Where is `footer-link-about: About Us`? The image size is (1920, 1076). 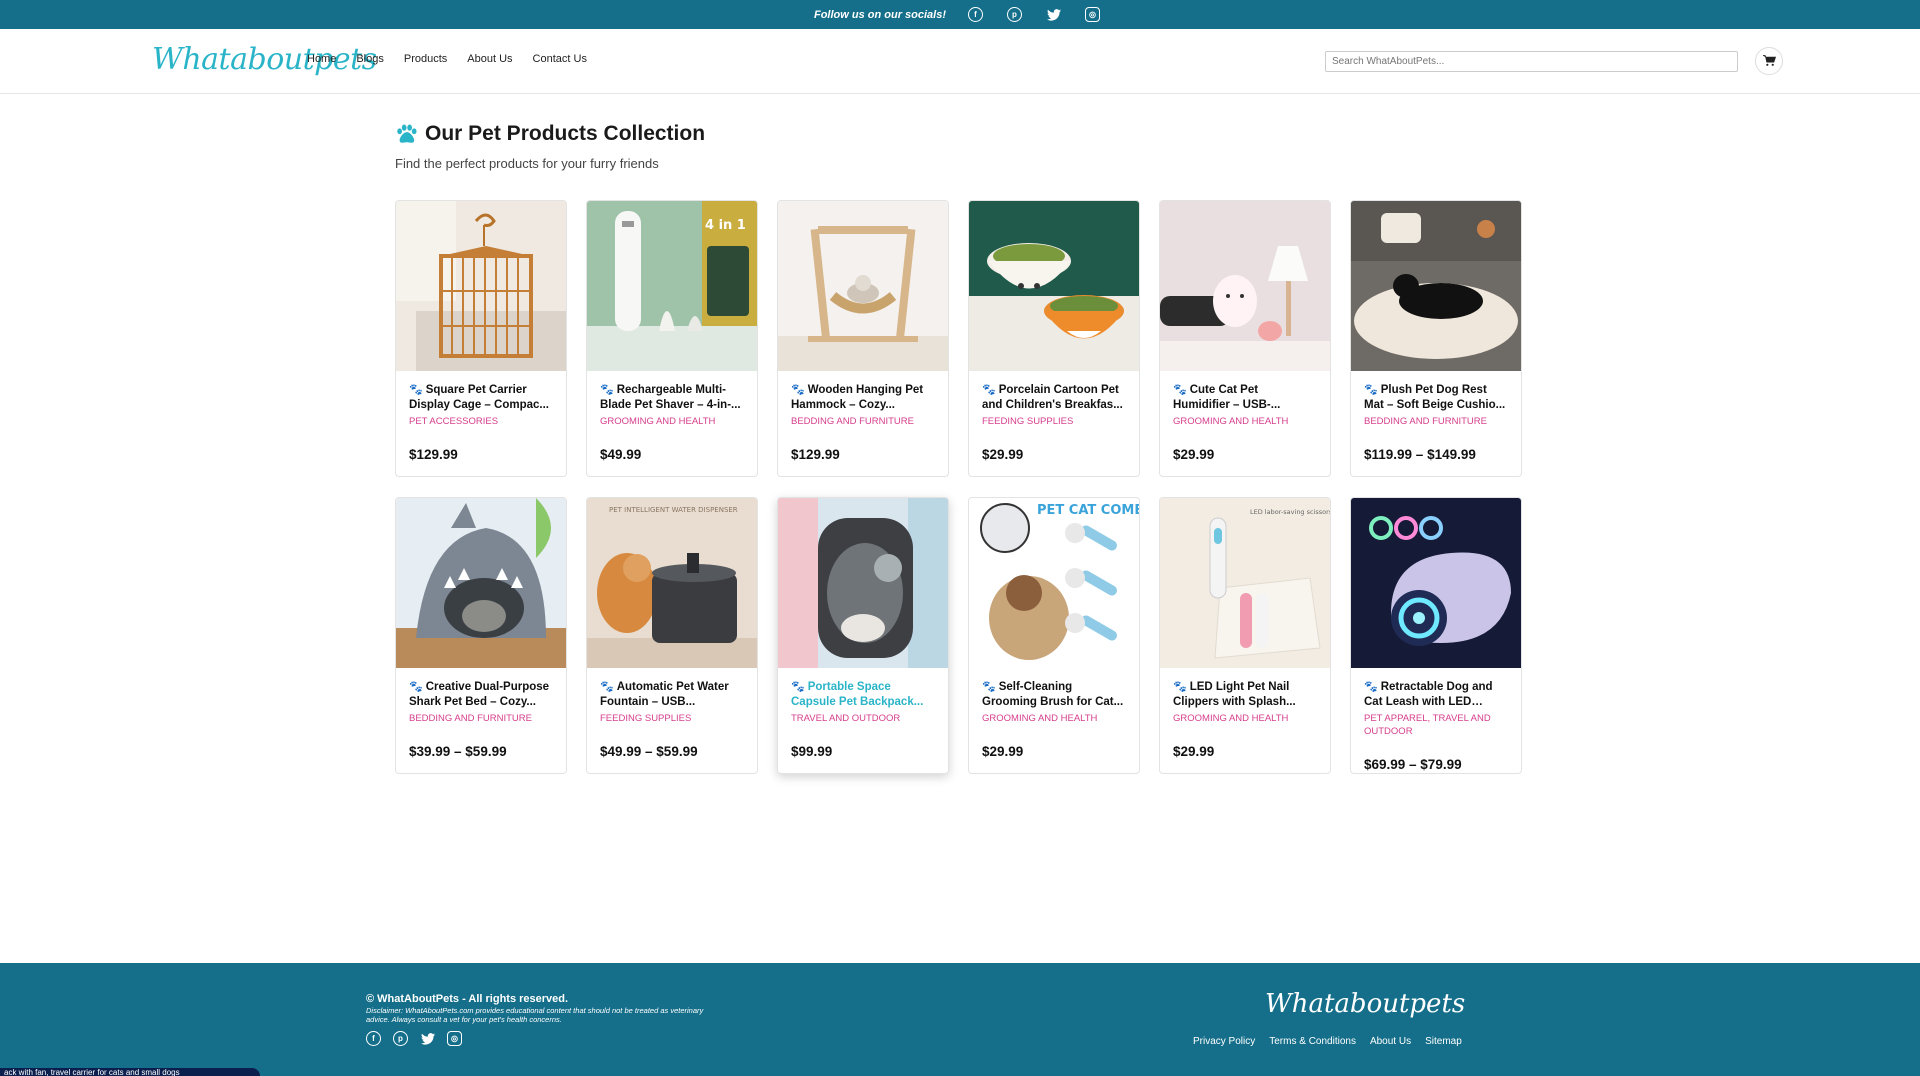
footer-link-about: About Us is located at coordinates (1390, 1041).